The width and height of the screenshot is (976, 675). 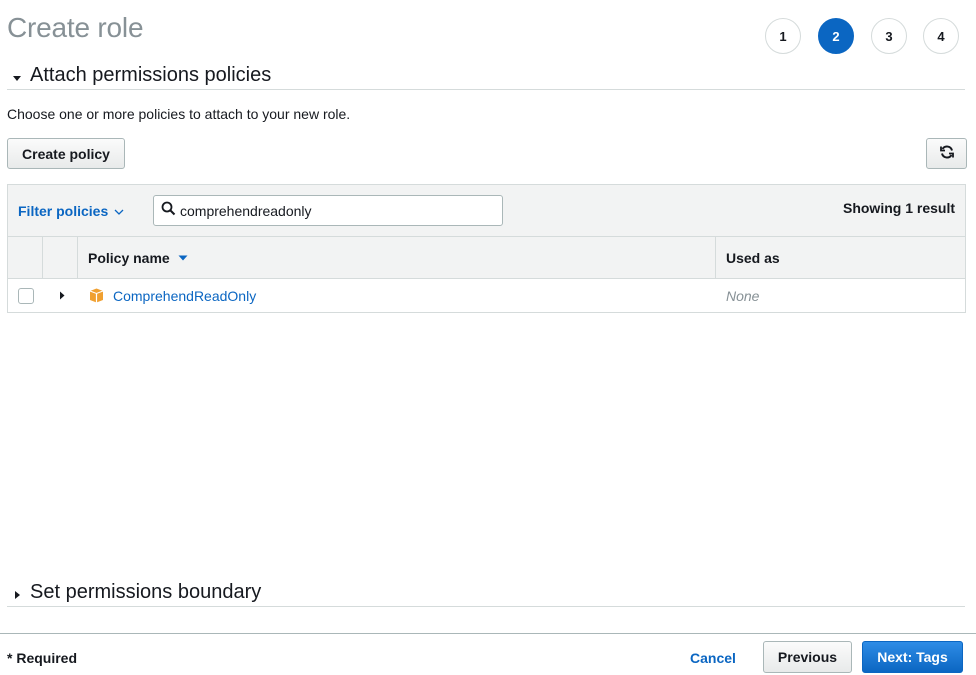 What do you see at coordinates (743, 295) in the screenshot?
I see `used-as-value: None` at bounding box center [743, 295].